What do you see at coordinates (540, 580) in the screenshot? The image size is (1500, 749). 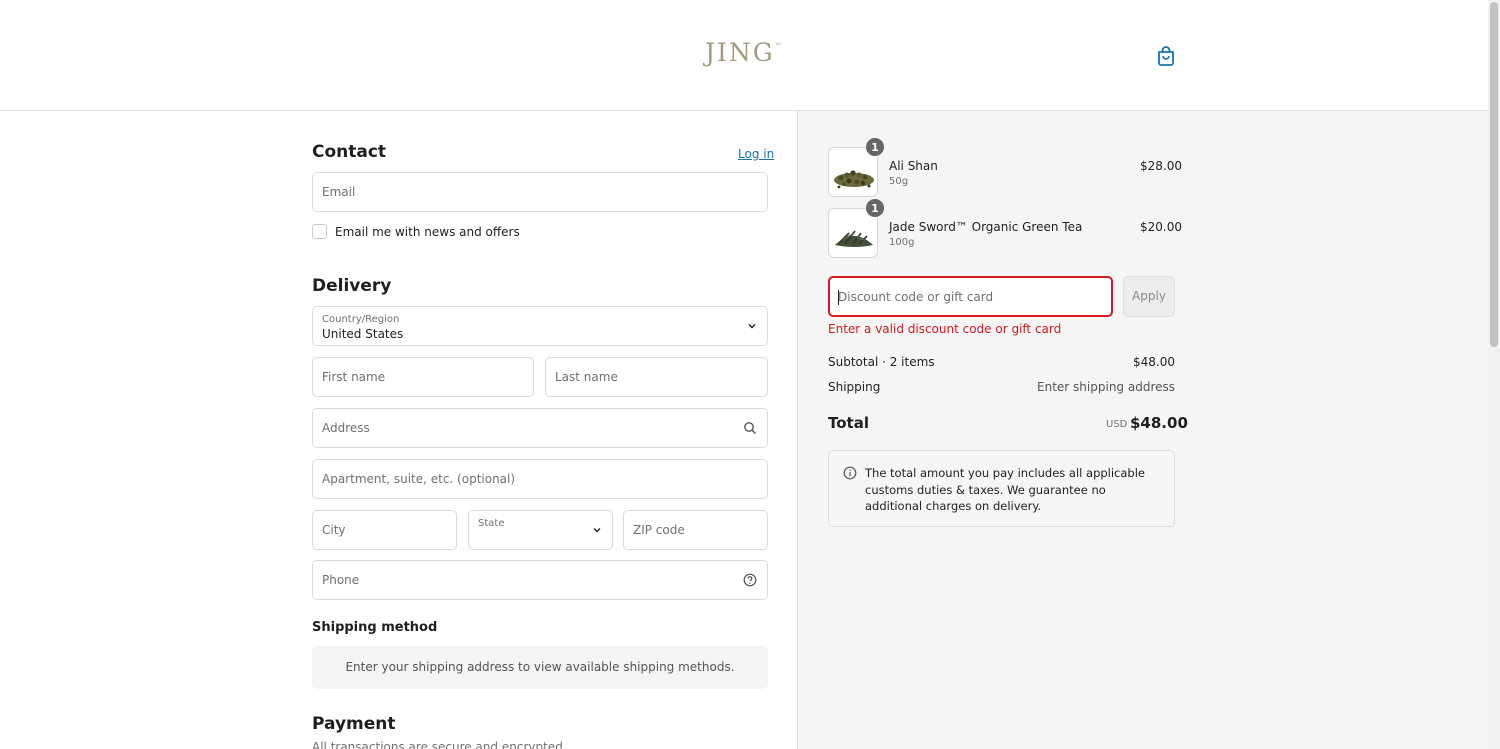 I see `phone-field: Phone` at bounding box center [540, 580].